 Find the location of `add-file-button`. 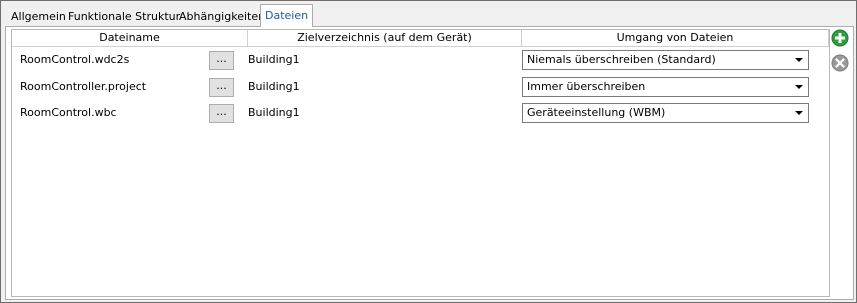

add-file-button is located at coordinates (840, 38).